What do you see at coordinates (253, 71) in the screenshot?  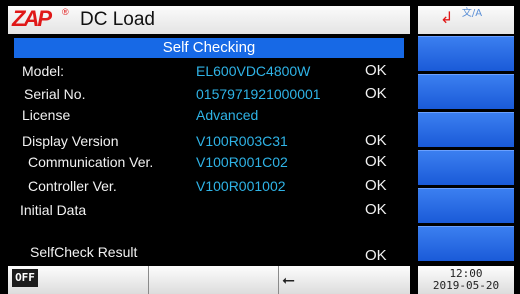 I see `row-value: EL600VDC4800W` at bounding box center [253, 71].